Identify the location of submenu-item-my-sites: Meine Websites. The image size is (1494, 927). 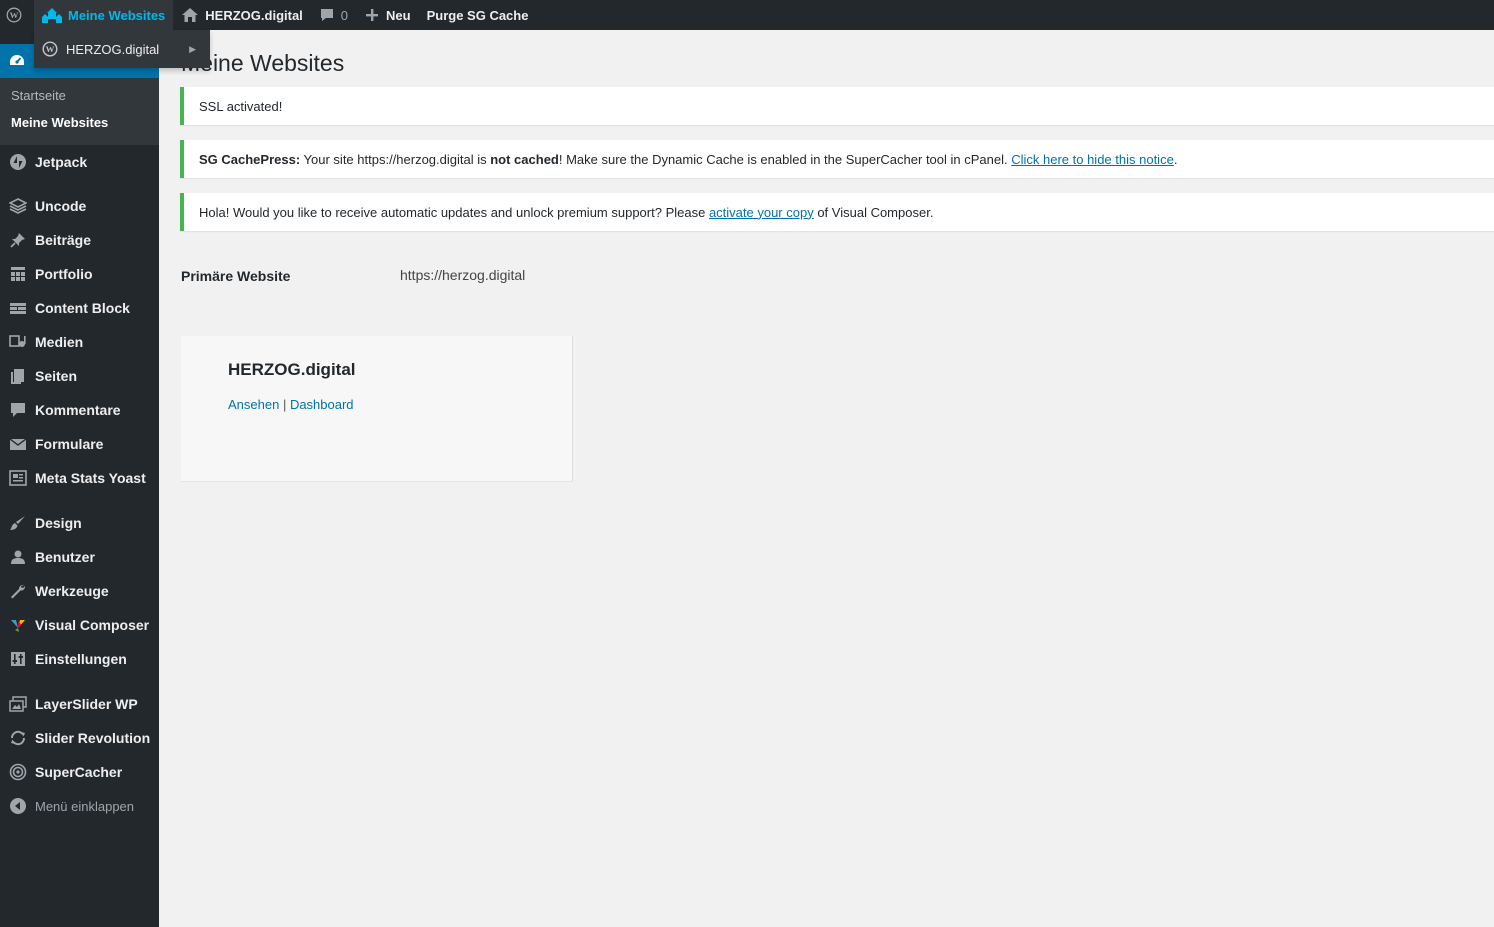
(59, 122).